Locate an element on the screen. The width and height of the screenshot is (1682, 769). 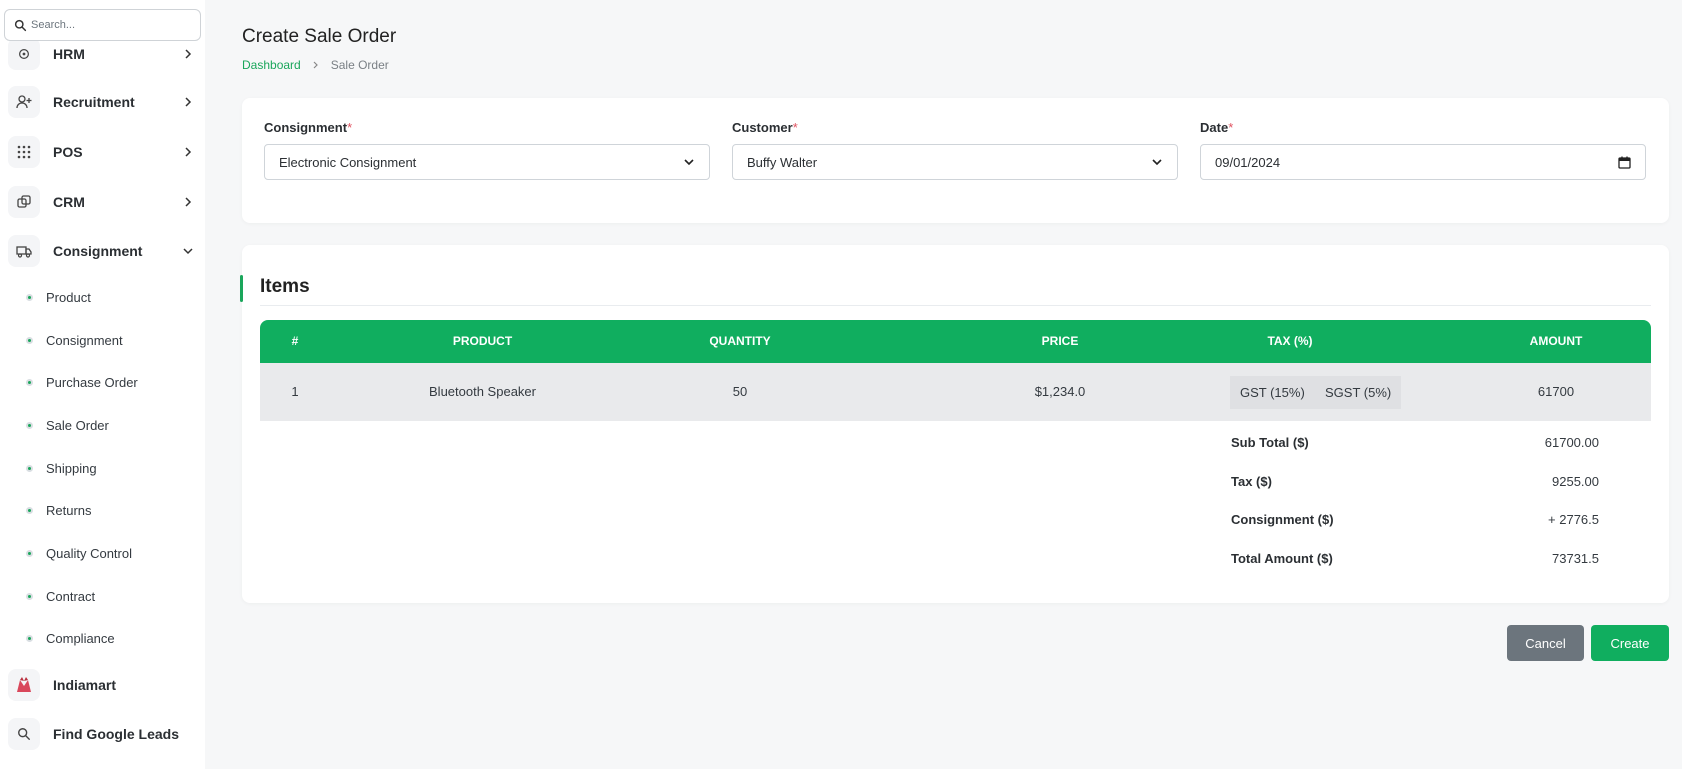
subtotal-label: Sub Total ($) is located at coordinates (1270, 442).